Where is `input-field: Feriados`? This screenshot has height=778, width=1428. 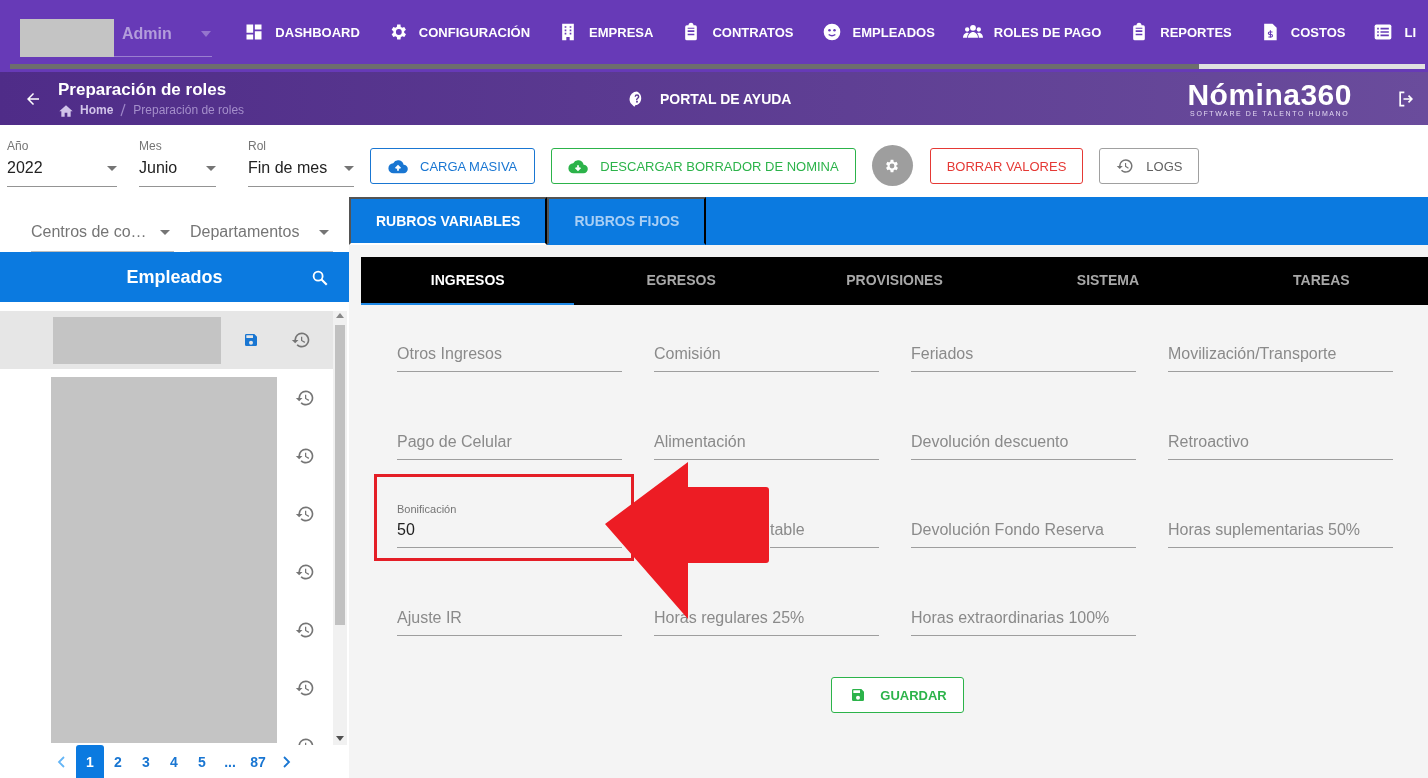 input-field: Feriados is located at coordinates (1023, 342).